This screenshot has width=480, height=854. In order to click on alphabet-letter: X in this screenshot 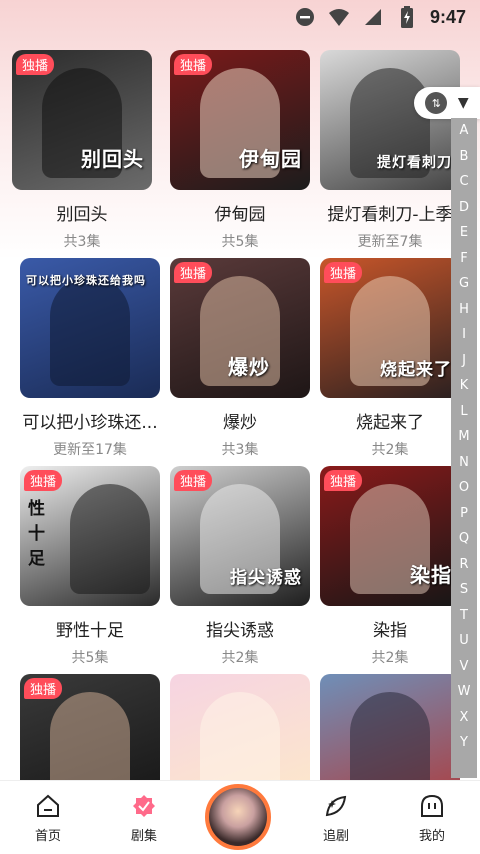, I will do `click(464, 718)`.